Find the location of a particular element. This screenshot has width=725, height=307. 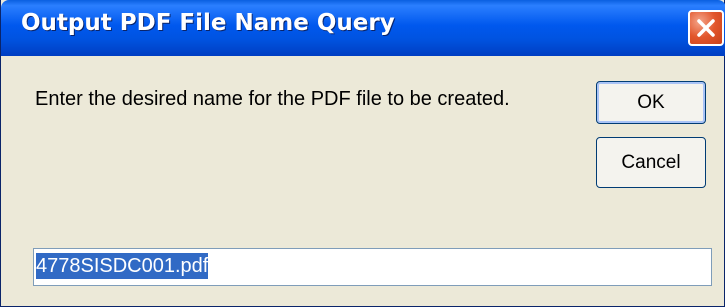

cancel-button: Cancel is located at coordinates (651, 162).